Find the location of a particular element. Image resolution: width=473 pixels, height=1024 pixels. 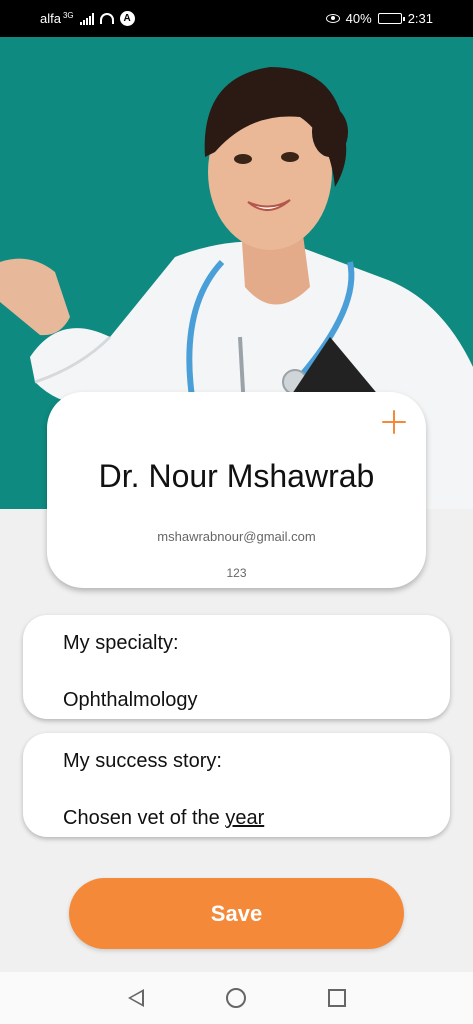

status-right: 40% 2:31 is located at coordinates (379, 18).